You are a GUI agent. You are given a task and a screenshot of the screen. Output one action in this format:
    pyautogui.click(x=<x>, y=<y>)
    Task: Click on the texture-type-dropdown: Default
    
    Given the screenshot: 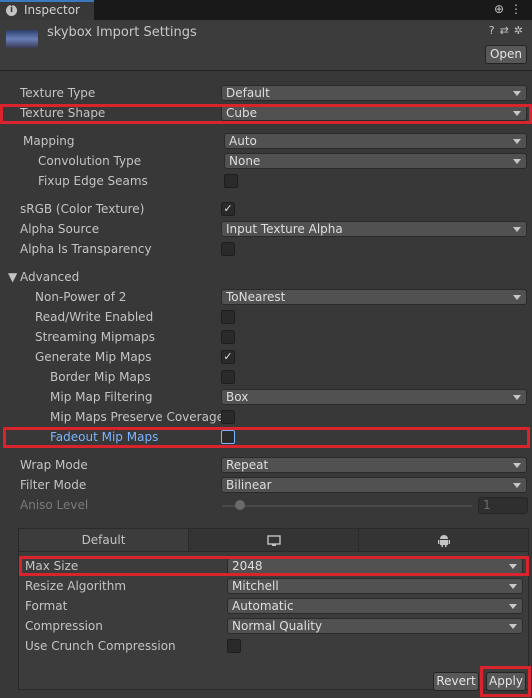 What is the action you would take?
    pyautogui.click(x=374, y=93)
    